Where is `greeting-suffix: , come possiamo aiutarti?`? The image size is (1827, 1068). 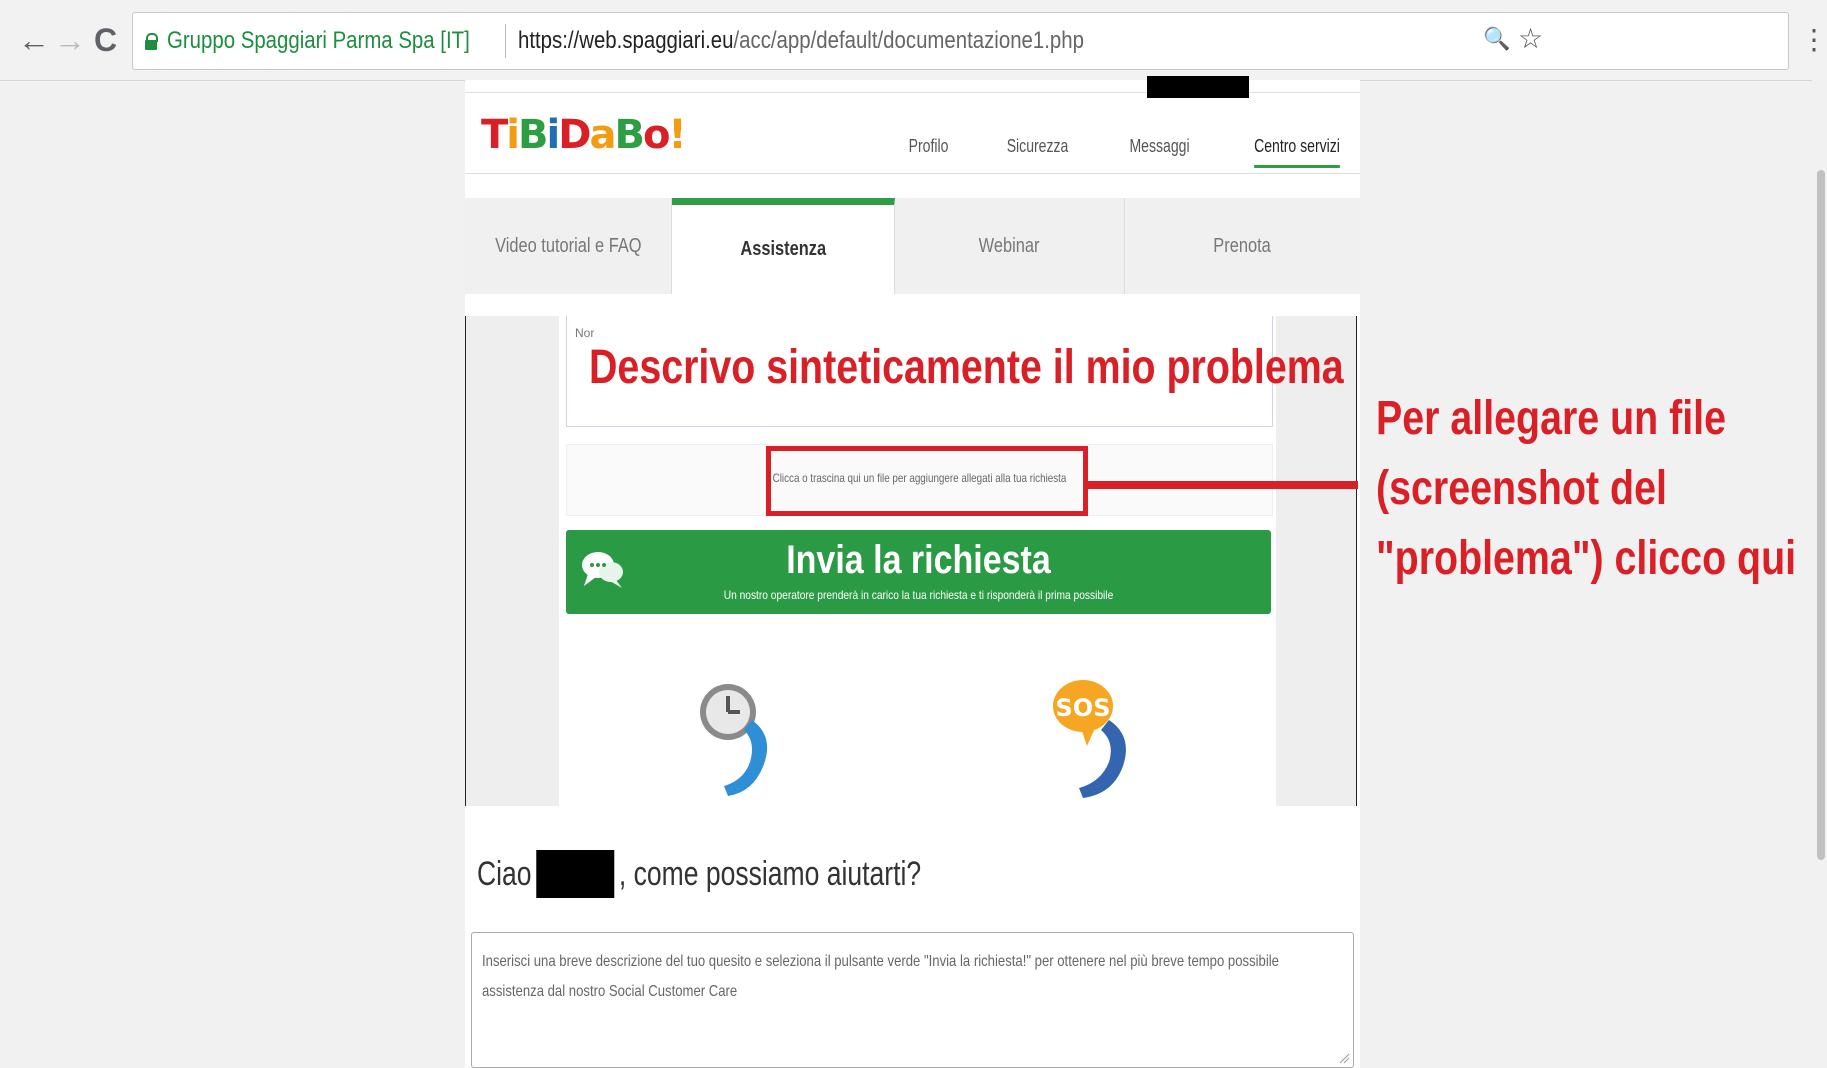 greeting-suffix: , come possiamo aiutarti? is located at coordinates (770, 873).